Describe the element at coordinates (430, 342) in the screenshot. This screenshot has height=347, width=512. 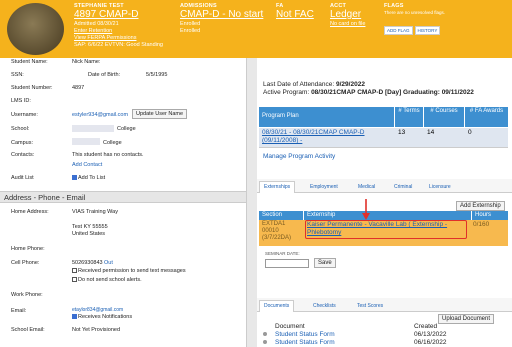
I see `document-created: 06/16/2022` at that location.